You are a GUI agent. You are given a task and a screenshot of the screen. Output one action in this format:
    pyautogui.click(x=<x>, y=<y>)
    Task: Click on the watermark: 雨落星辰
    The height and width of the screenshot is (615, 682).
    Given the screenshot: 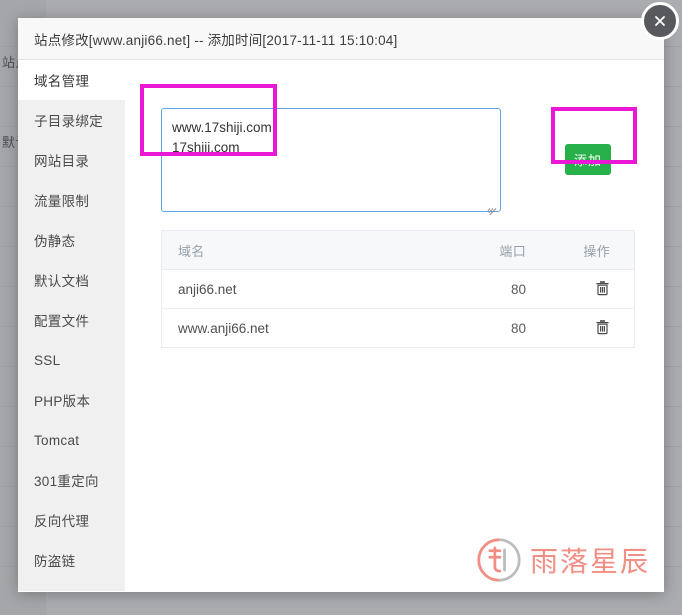 What is the action you would take?
    pyautogui.click(x=563, y=560)
    